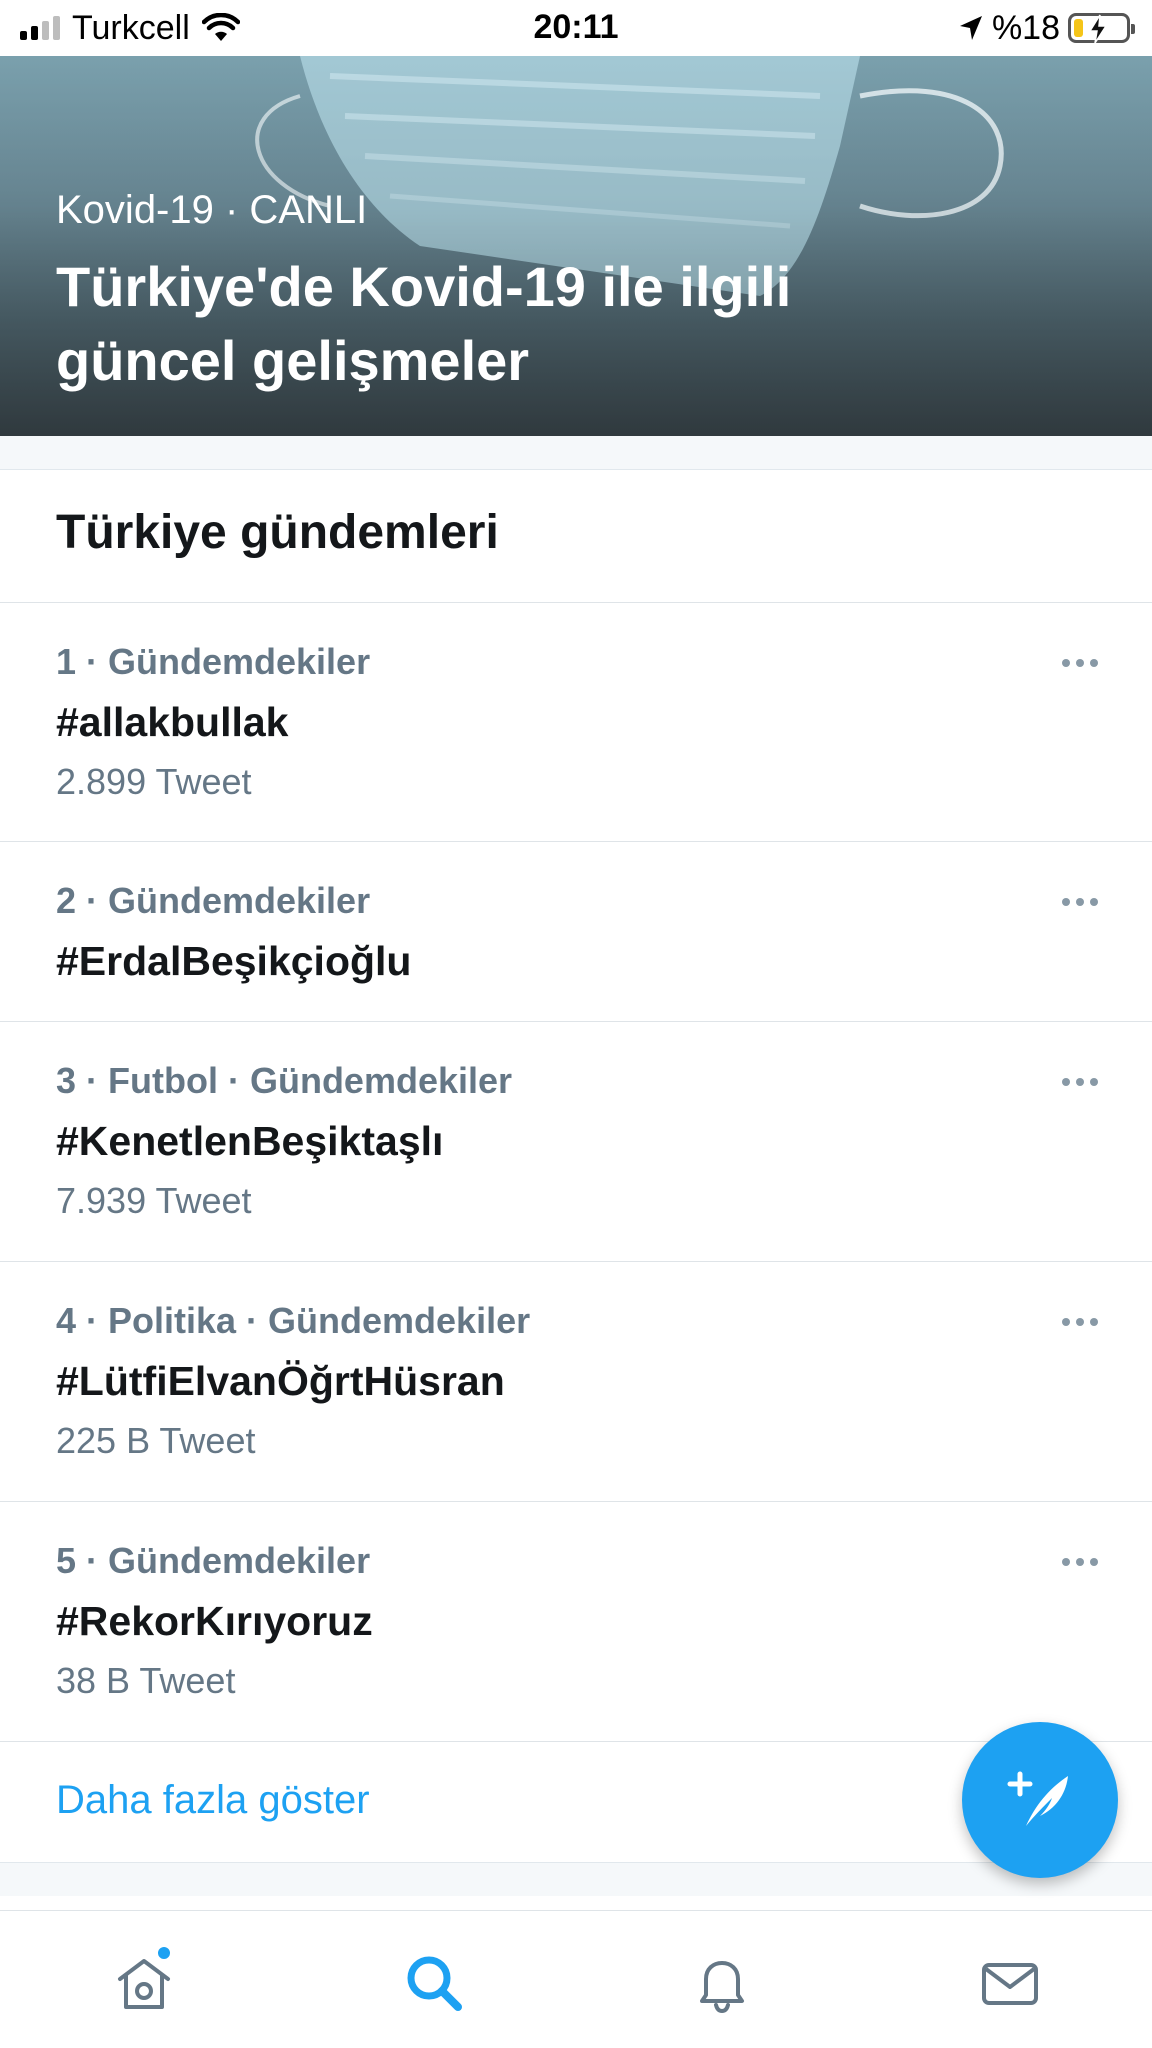 The image size is (1152, 2048). Describe the element at coordinates (156, 1440) in the screenshot. I see `trend-tweet-count: 225 B Tweet` at that location.